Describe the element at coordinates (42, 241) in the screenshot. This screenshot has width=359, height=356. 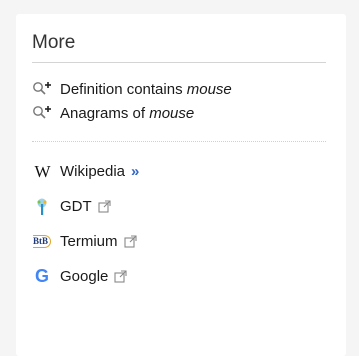
I see `termium-icon: BtB` at that location.